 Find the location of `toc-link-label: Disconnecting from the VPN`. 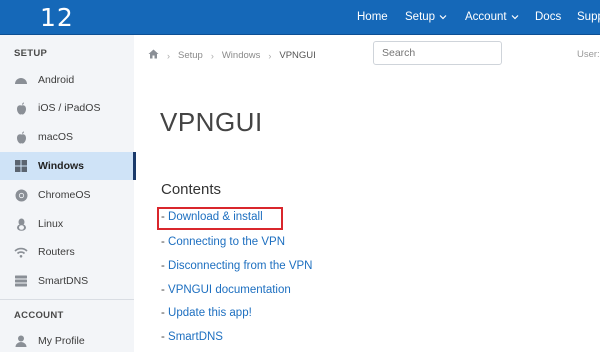

toc-link-label: Disconnecting from the VPN is located at coordinates (240, 266).